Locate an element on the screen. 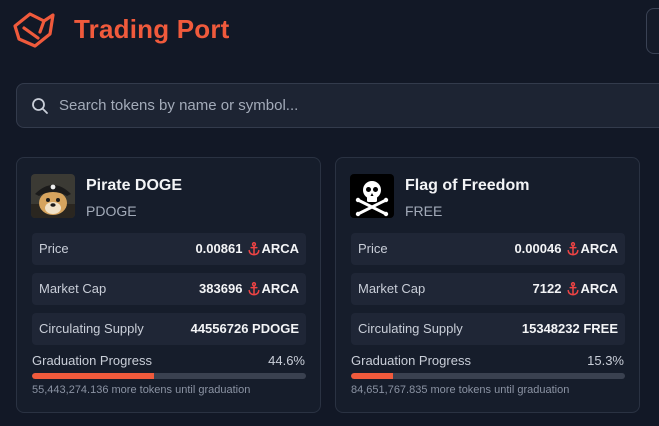 The width and height of the screenshot is (659, 426). supply-value: 15348232 FREE is located at coordinates (569, 328).